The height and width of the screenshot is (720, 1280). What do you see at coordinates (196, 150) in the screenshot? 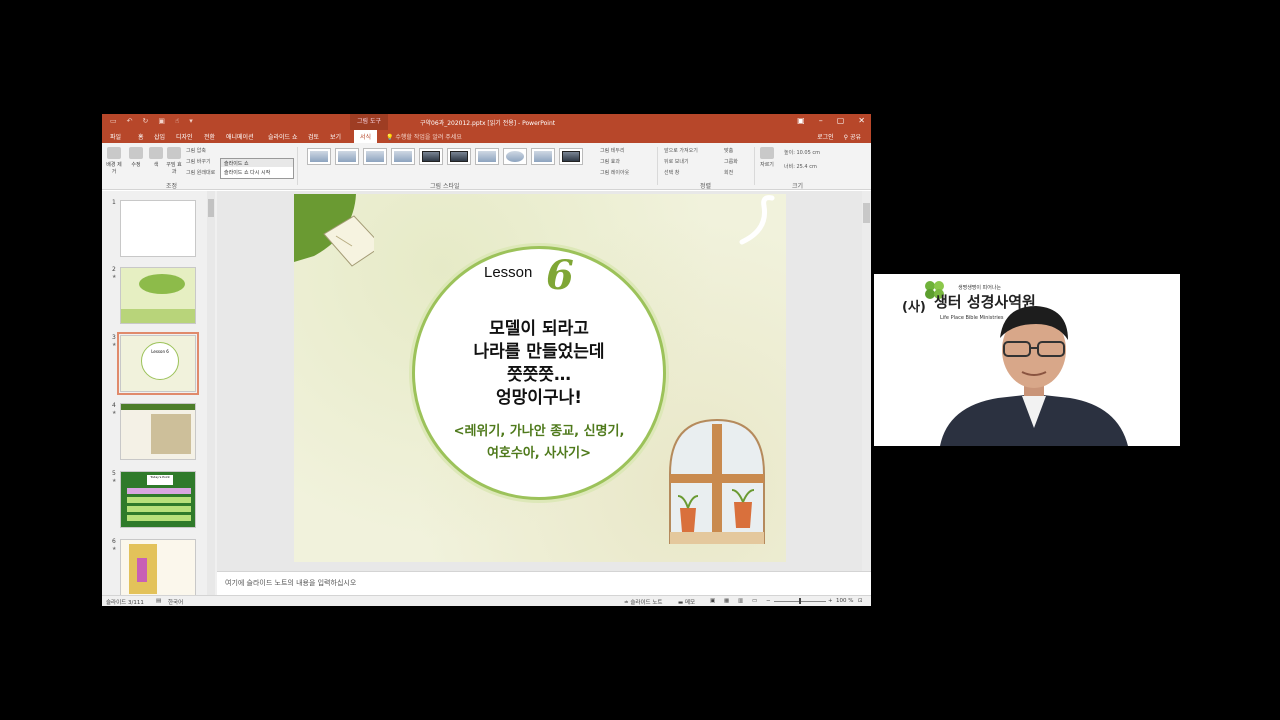
I see `compress-pictures-button: 그림 압축` at bounding box center [196, 150].